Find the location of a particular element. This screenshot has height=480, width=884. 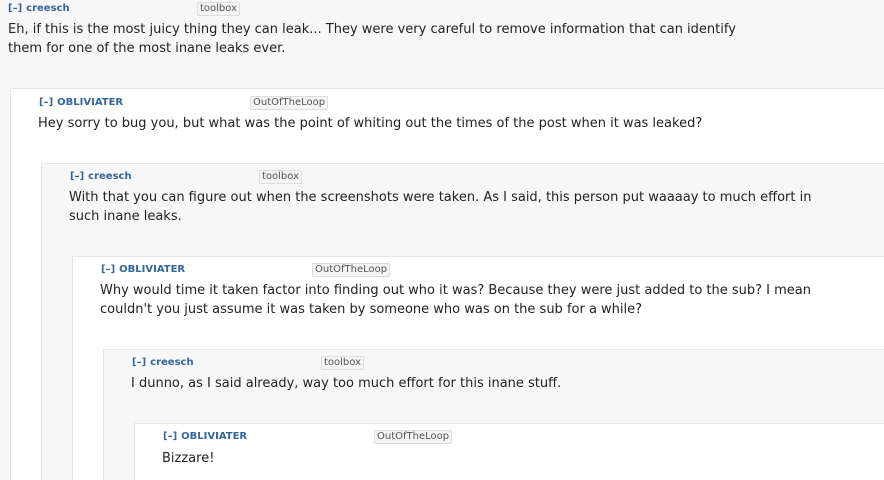

comment-thread-level-5: [–] OBLIVIATER OutOfTheLoop Bizzare! is located at coordinates (509, 451).